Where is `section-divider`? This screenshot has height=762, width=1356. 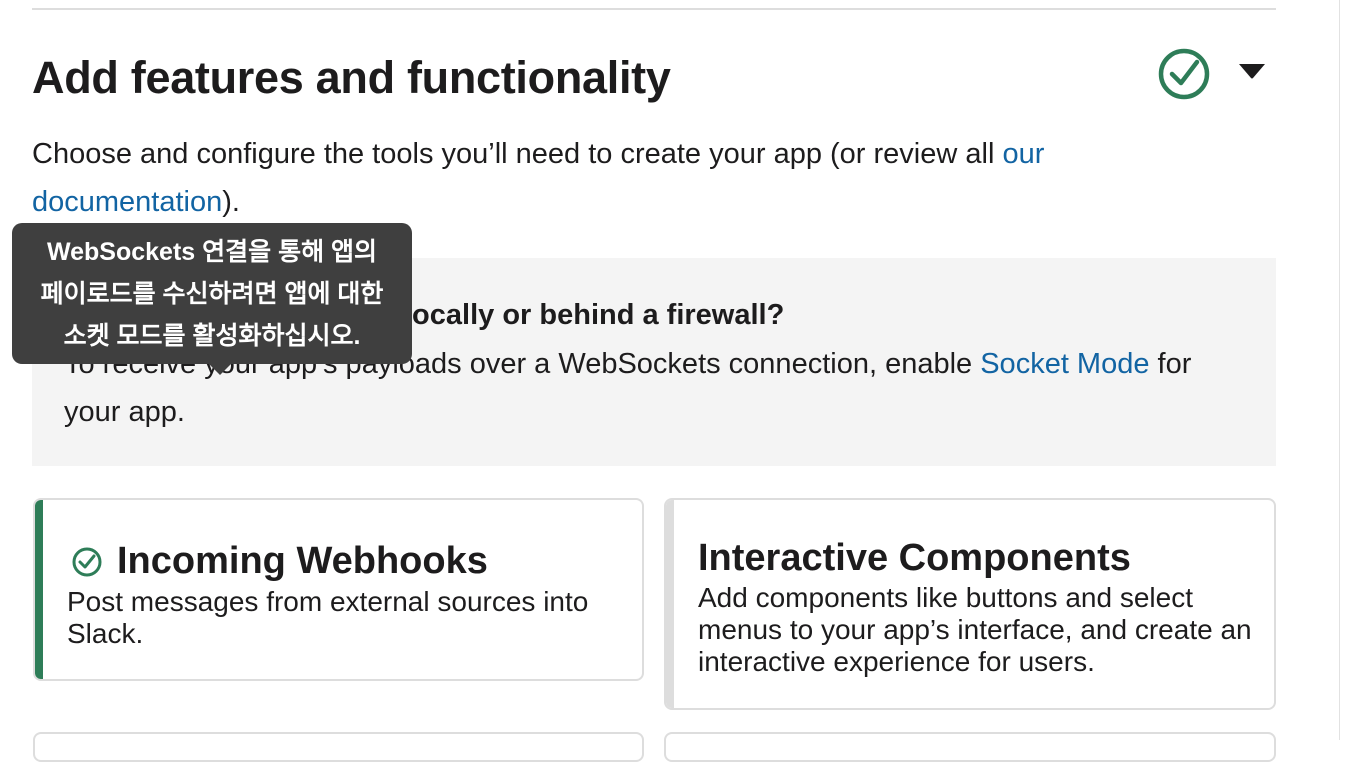 section-divider is located at coordinates (654, 9).